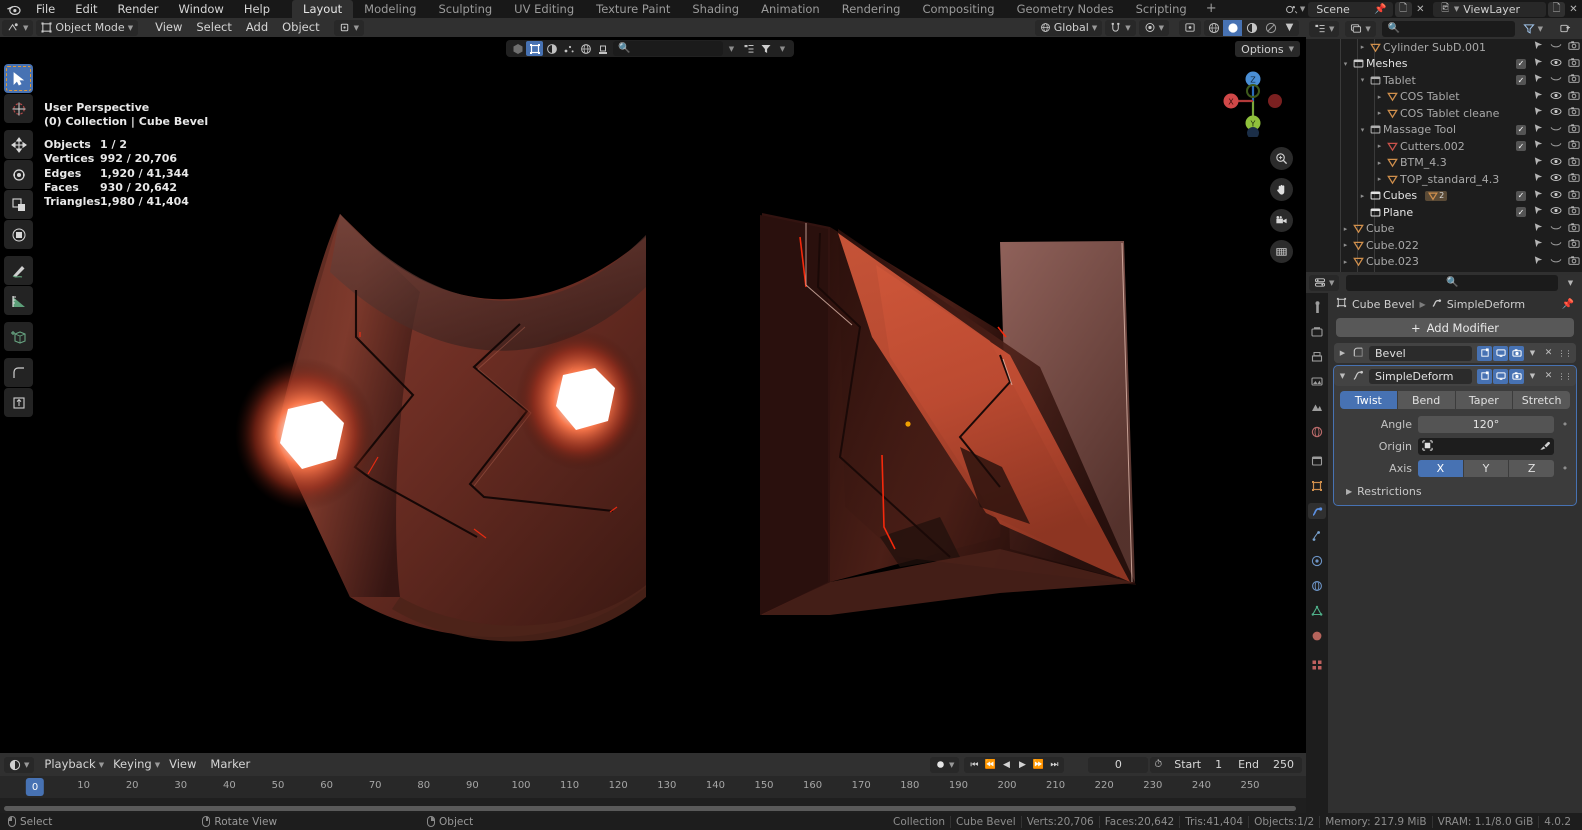 The height and width of the screenshot is (830, 1582). What do you see at coordinates (1317, 586) in the screenshot?
I see `constraints-properties-tab` at bounding box center [1317, 586].